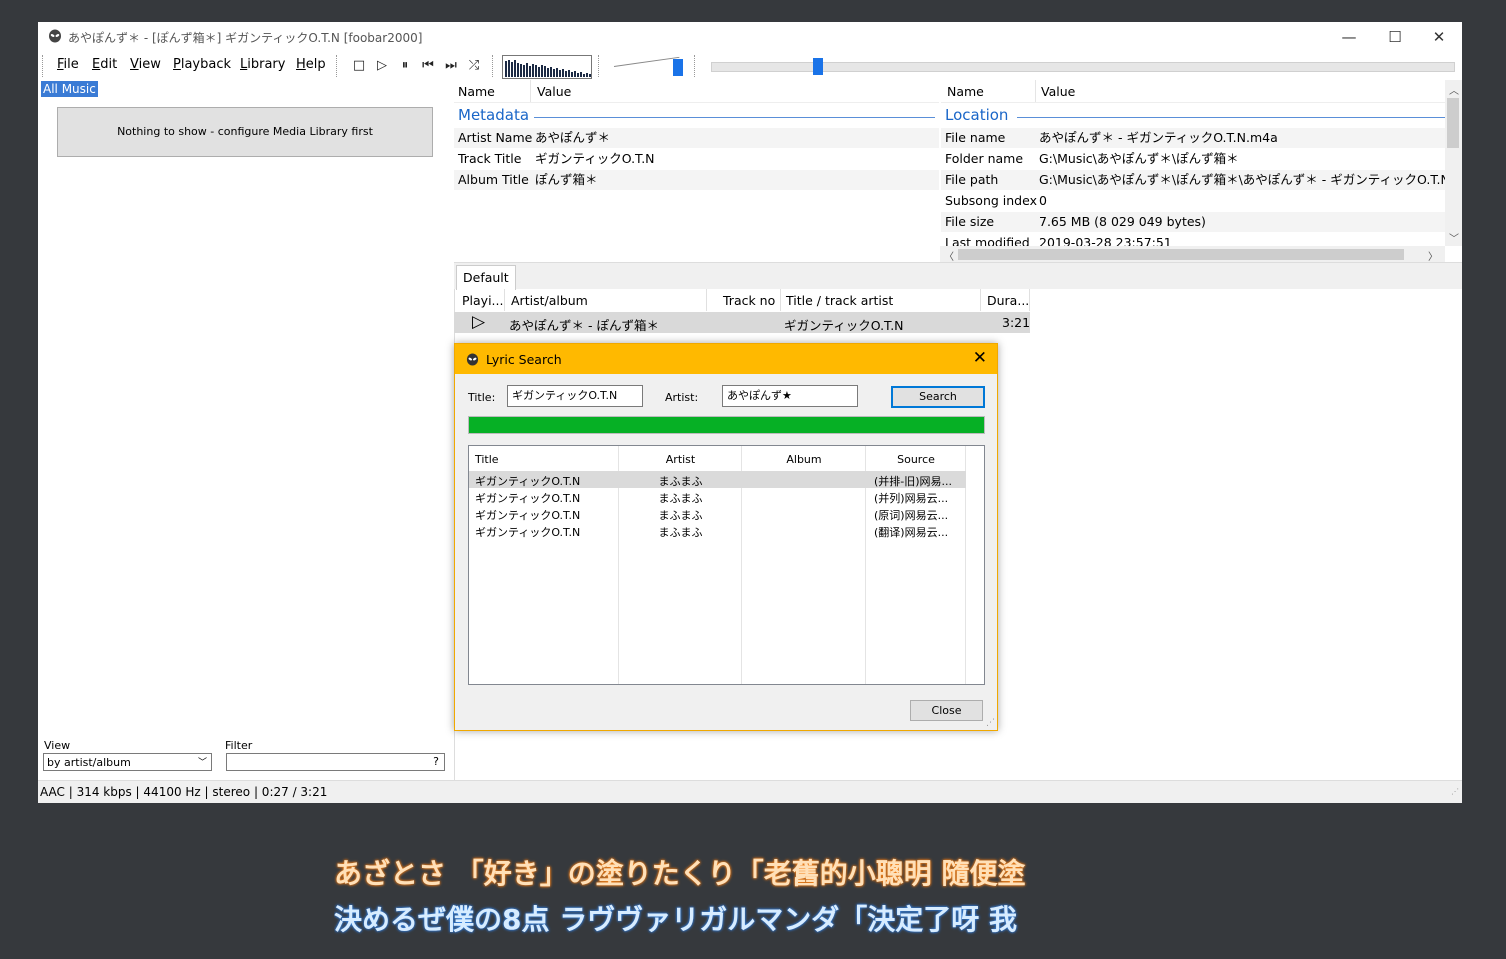 This screenshot has height=959, width=1506. I want to click on playlist-row: ▷ あやぽんず＊ - ぽんず箱＊ ギガンティックO.T.N 3:21, so click(742, 322).